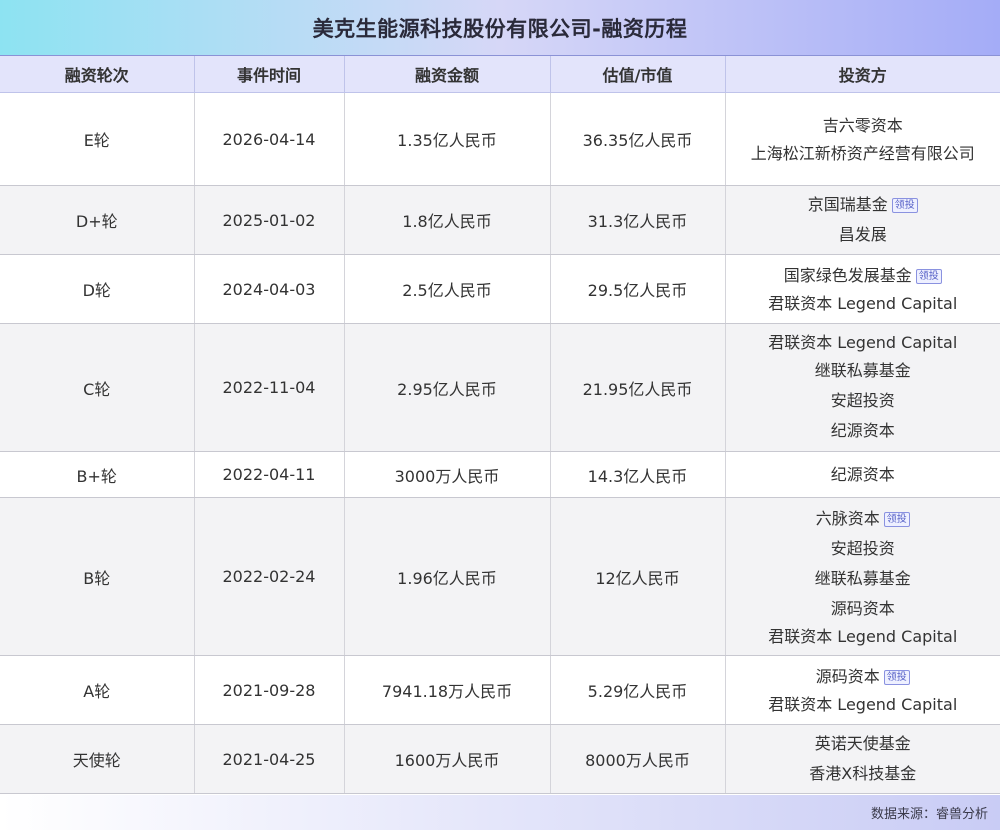 This screenshot has height=830, width=1000. I want to click on amount-cell: 3000万人民币, so click(447, 474).